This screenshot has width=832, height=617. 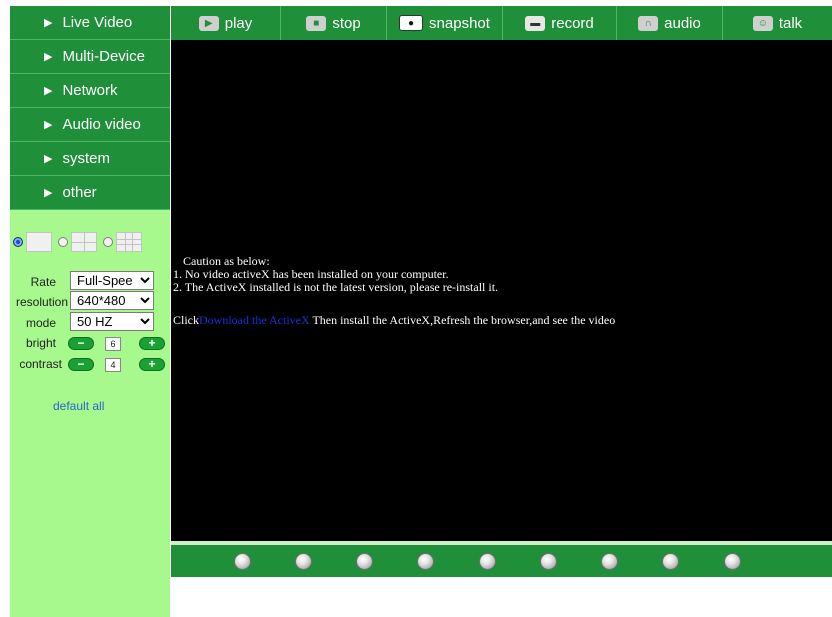 What do you see at coordinates (81, 343) in the screenshot?
I see `bright-decrease-button: −` at bounding box center [81, 343].